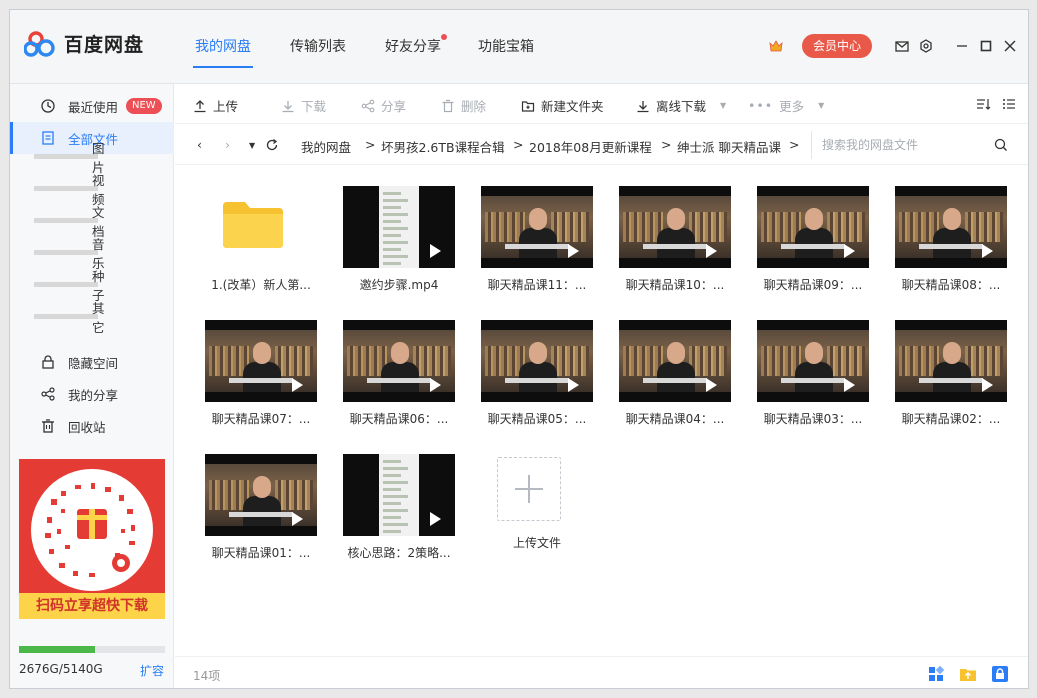 This screenshot has height=698, width=1037. I want to click on grid-view-icon, so click(936, 674).